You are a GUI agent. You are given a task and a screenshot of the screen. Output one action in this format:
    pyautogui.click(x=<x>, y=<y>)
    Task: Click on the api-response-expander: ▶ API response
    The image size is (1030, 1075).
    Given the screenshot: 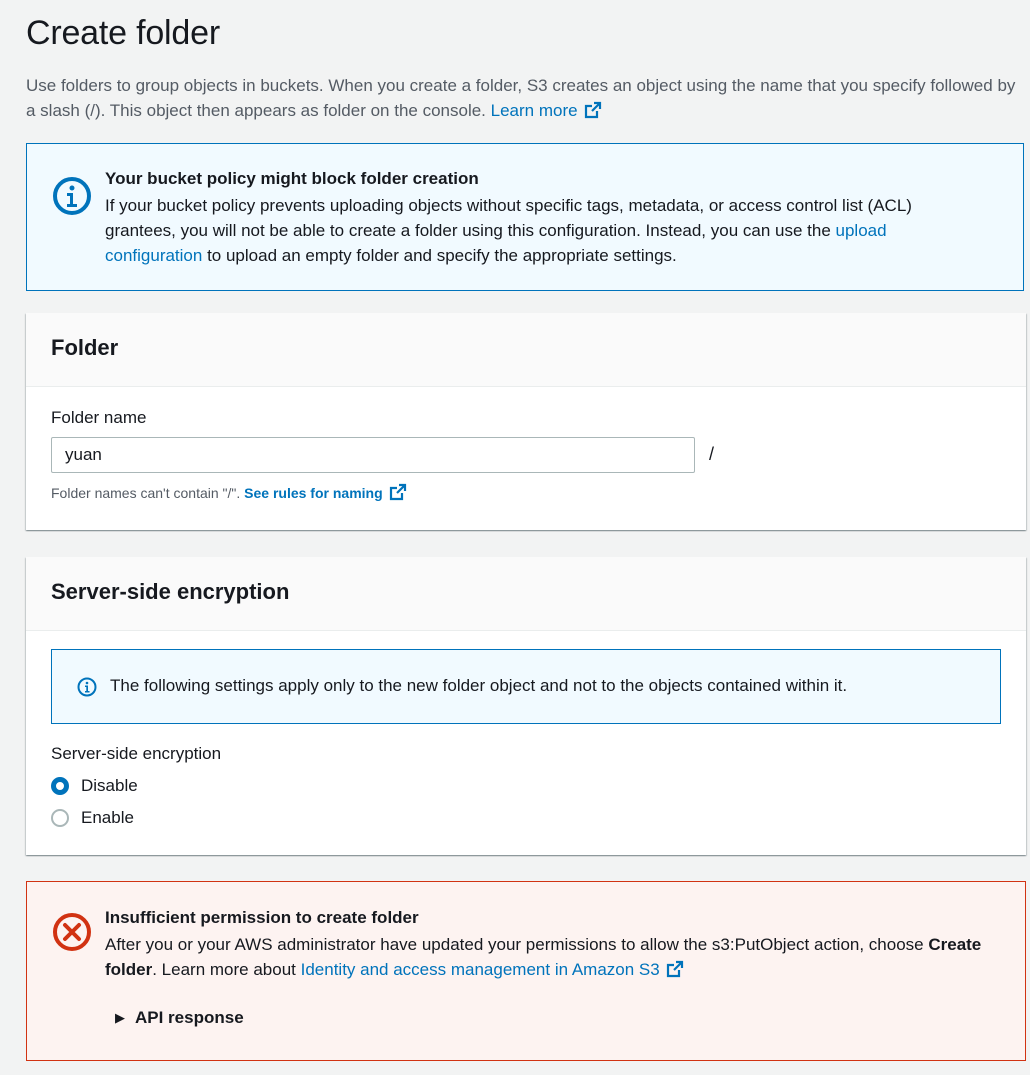 What is the action you would take?
    pyautogui.click(x=179, y=1018)
    